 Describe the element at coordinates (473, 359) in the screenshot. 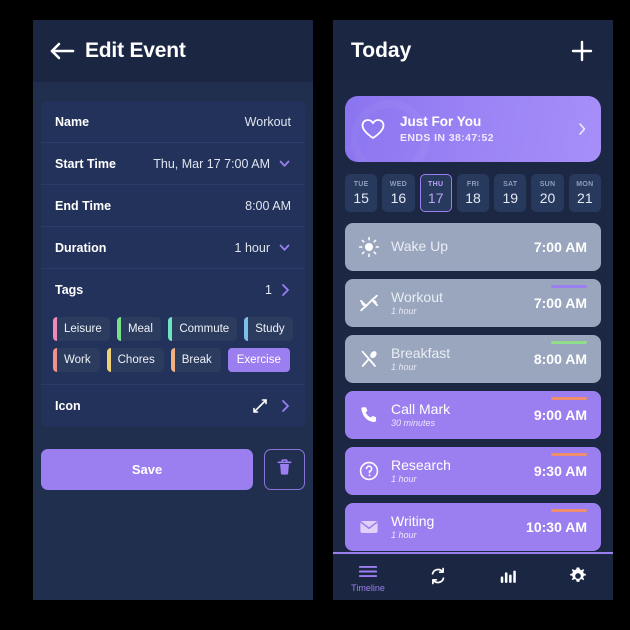

I see `timeline-item-breakfast: Breakfast 1 hour 8:00 AM` at that location.